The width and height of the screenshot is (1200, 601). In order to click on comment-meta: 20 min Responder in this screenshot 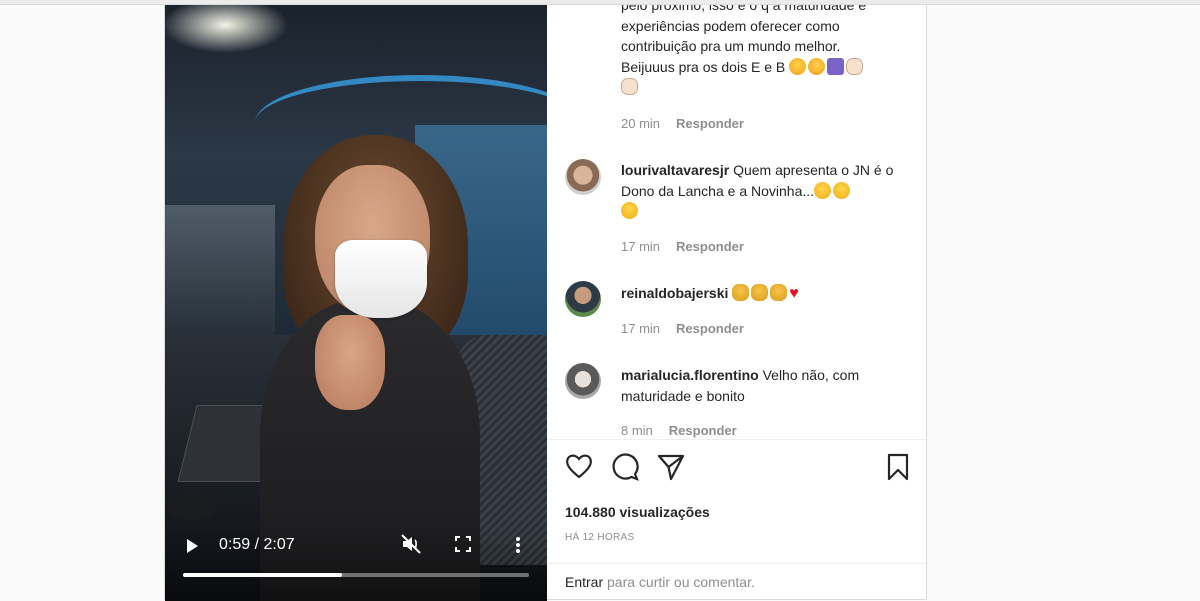, I will do `click(682, 123)`.